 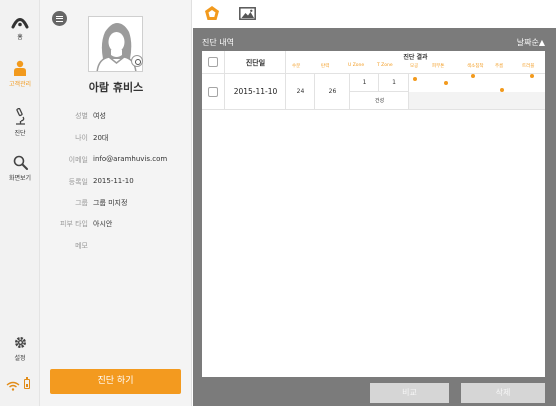 What do you see at coordinates (20, 133) in the screenshot?
I see `nav-label-diagnose: 진단` at bounding box center [20, 133].